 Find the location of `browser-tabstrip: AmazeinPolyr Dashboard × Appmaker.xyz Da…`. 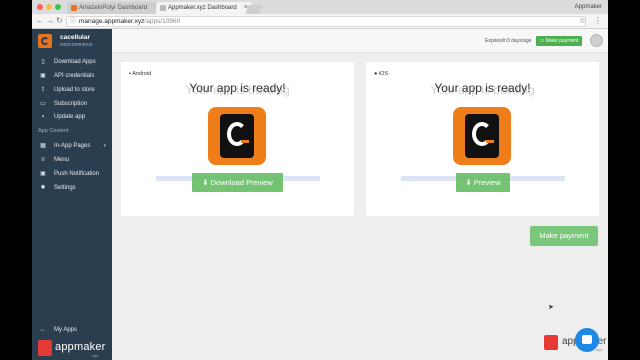

browser-tabstrip: AmazeinPolyr Dashboard × Appmaker.xyz Da… is located at coordinates (320, 7).